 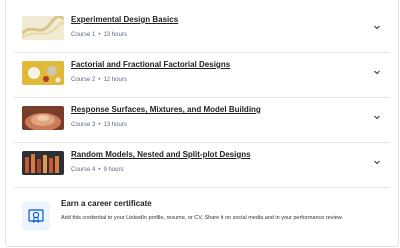 I want to click on certificate-title: Earn a career certificate, so click(x=106, y=203).